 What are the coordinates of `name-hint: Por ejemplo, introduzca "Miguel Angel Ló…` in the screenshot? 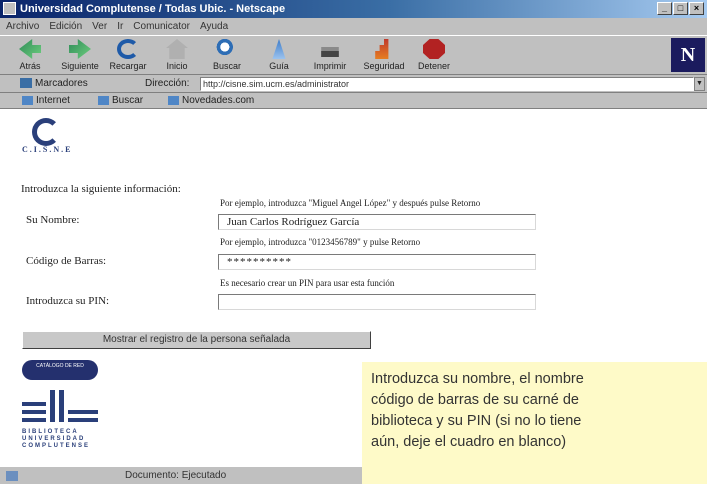 It's located at (350, 203).